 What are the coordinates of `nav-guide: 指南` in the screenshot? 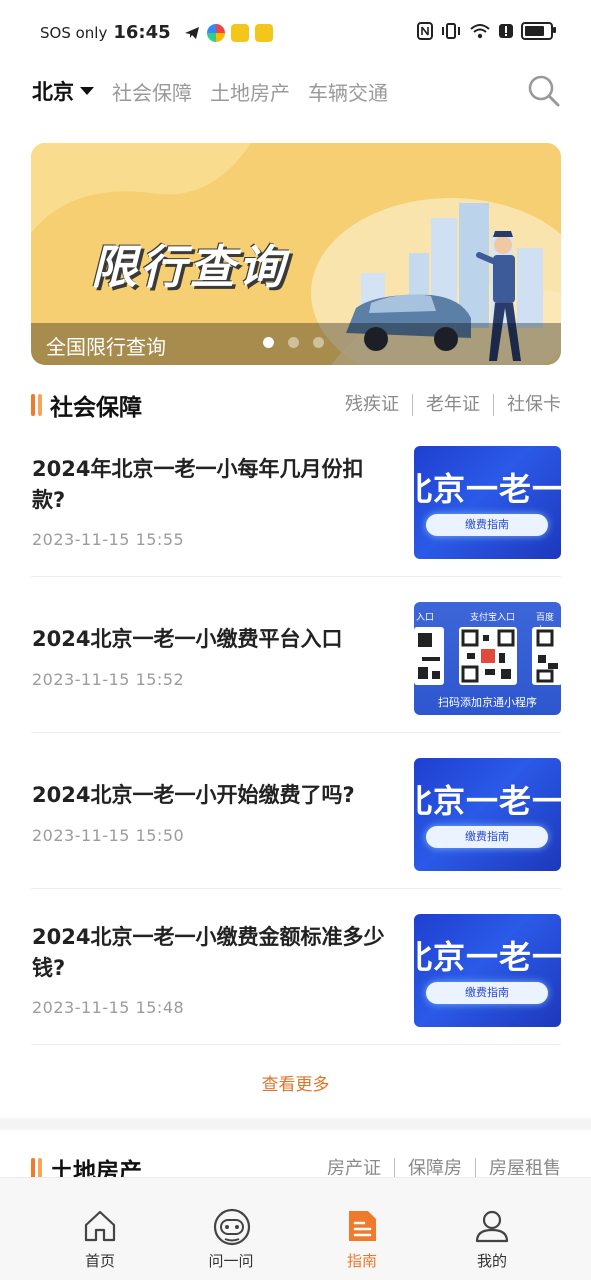 It's located at (362, 1229).